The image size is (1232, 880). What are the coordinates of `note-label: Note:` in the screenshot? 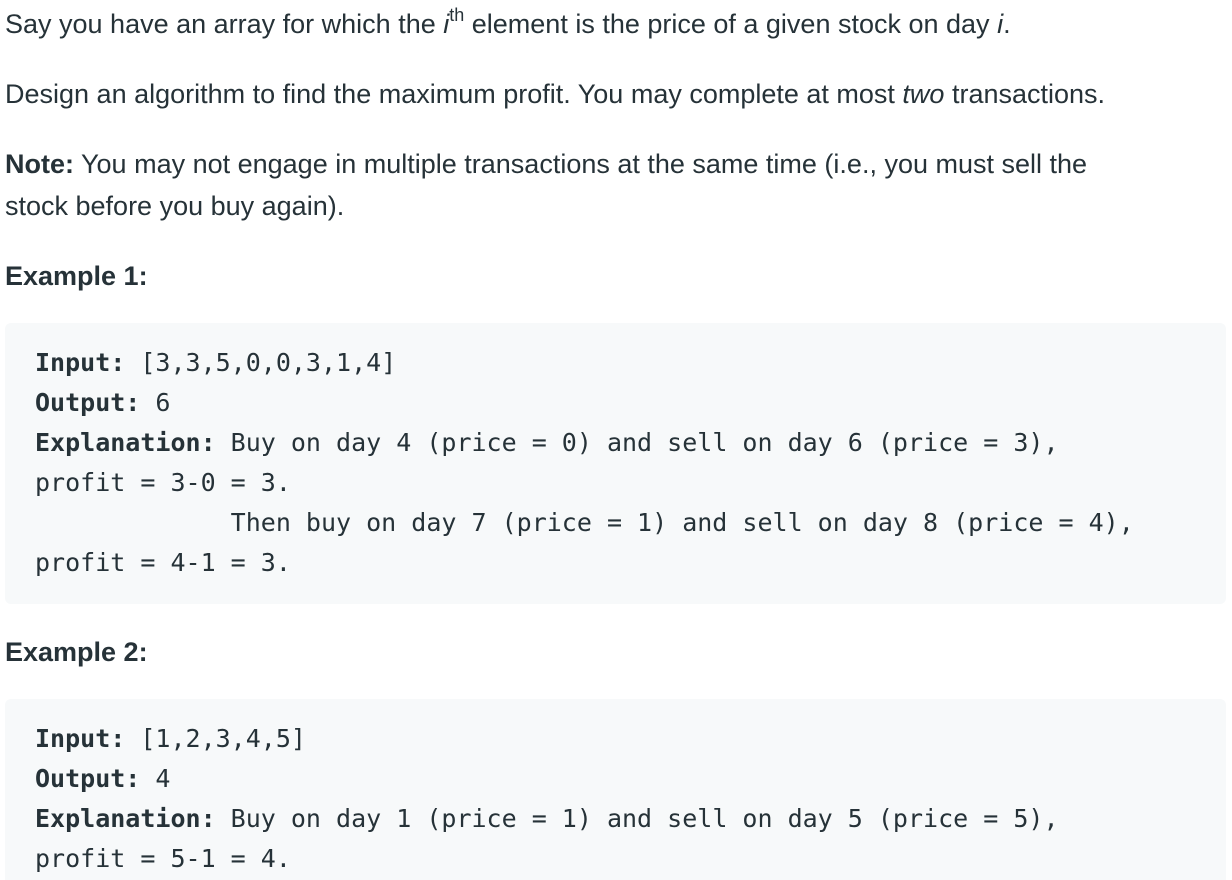 It's located at (39, 164).